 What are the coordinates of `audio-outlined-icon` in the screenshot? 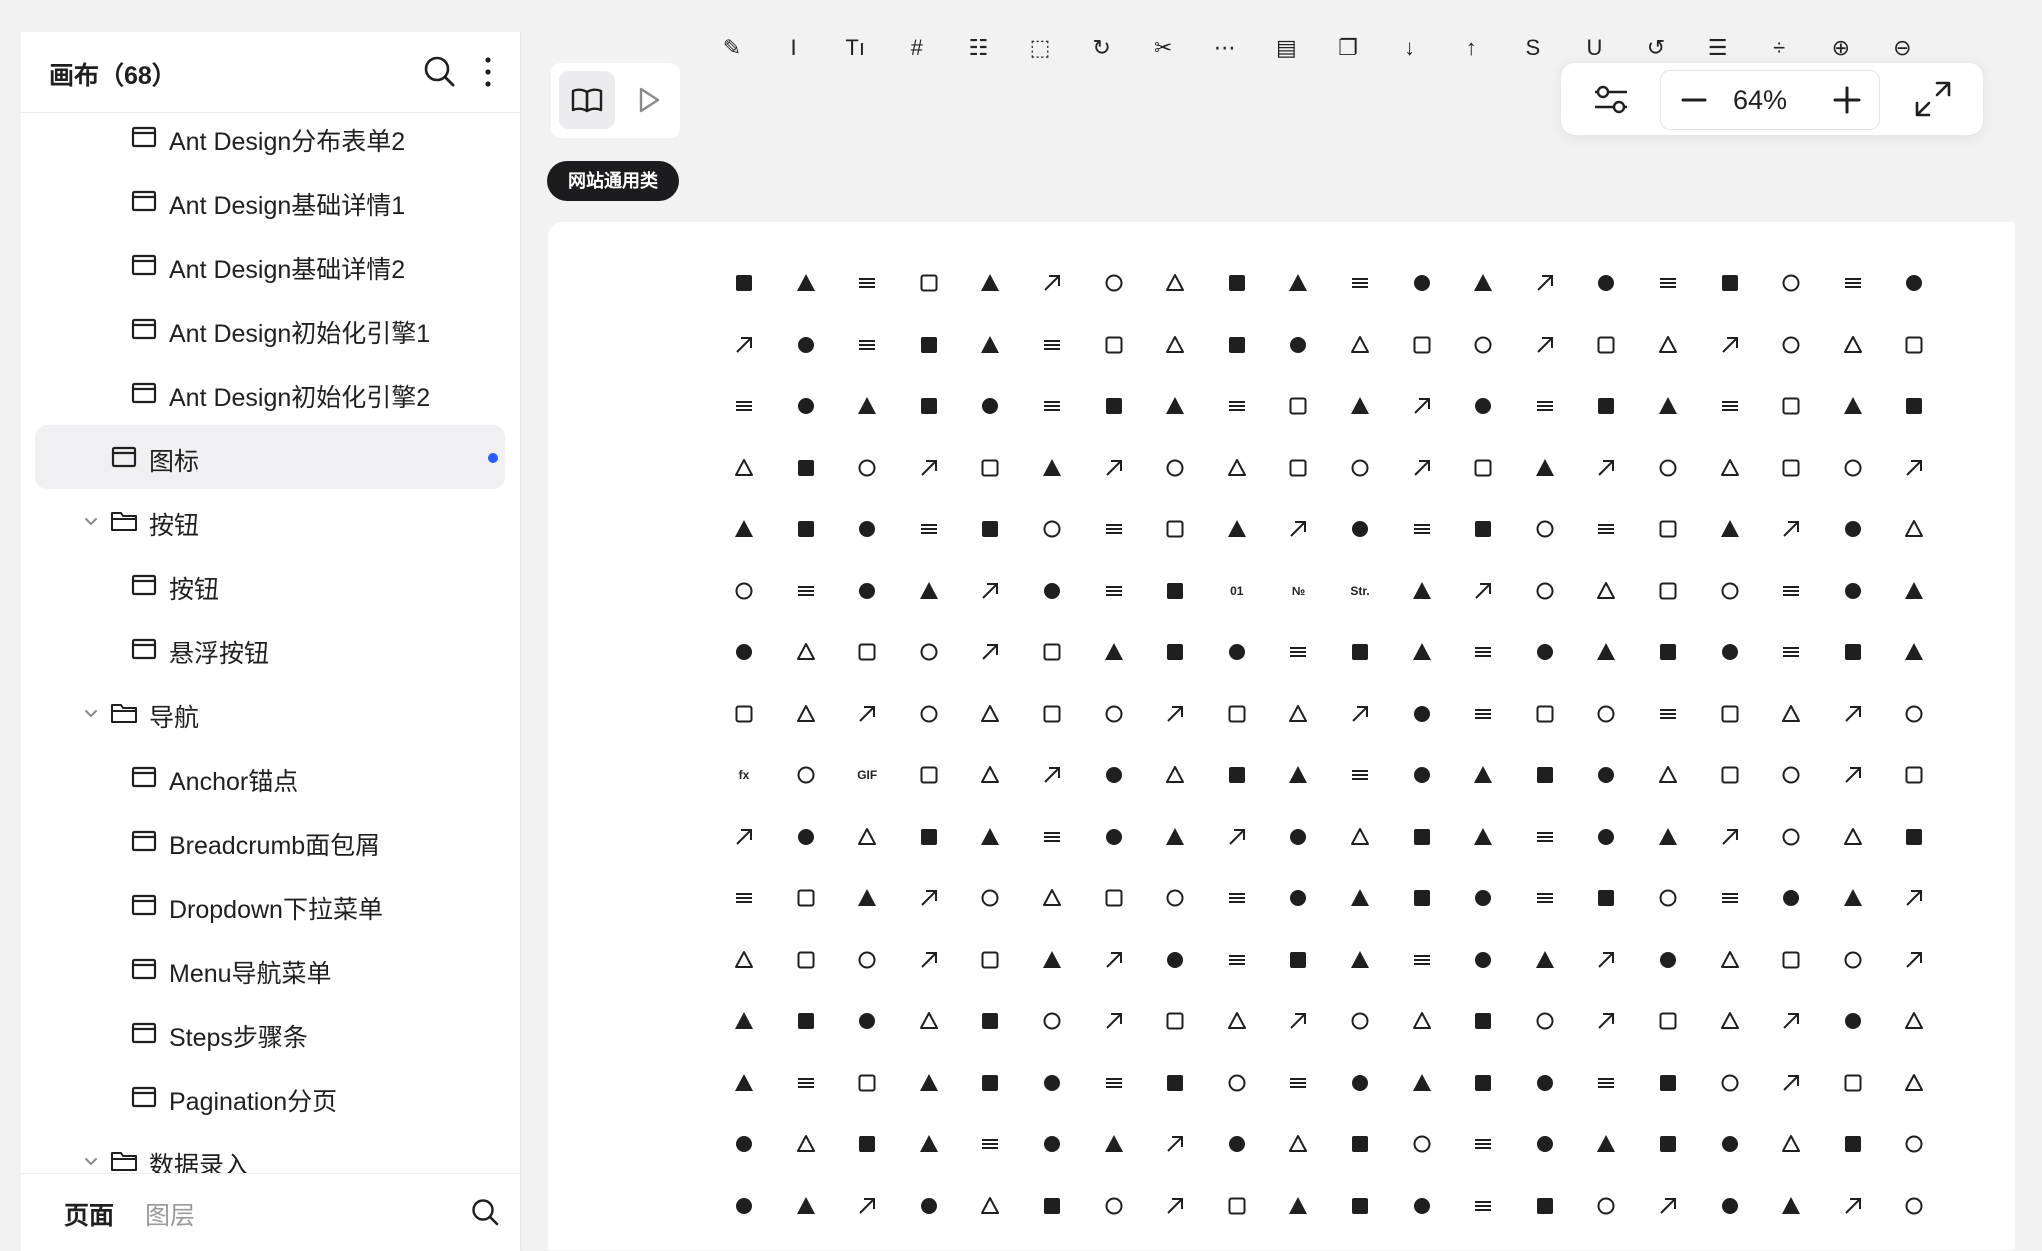 It's located at (1668, 283).